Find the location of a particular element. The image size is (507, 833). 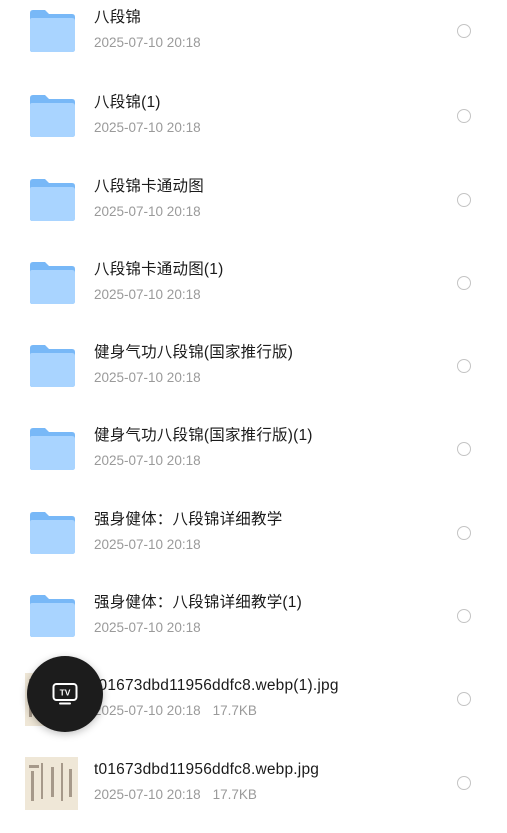

file-name: 八段锦(1) is located at coordinates (127, 103).